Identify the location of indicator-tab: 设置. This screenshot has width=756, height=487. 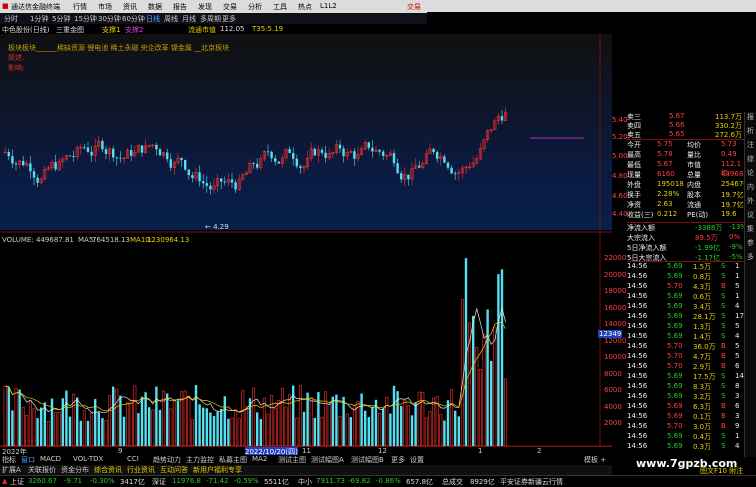
(417, 460).